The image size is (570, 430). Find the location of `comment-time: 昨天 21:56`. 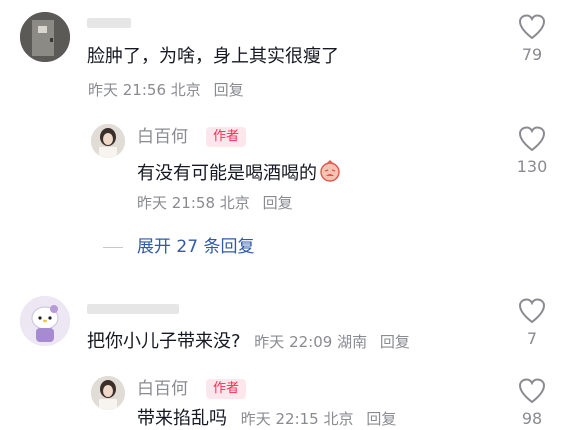

comment-time: 昨天 21:56 is located at coordinates (127, 90).